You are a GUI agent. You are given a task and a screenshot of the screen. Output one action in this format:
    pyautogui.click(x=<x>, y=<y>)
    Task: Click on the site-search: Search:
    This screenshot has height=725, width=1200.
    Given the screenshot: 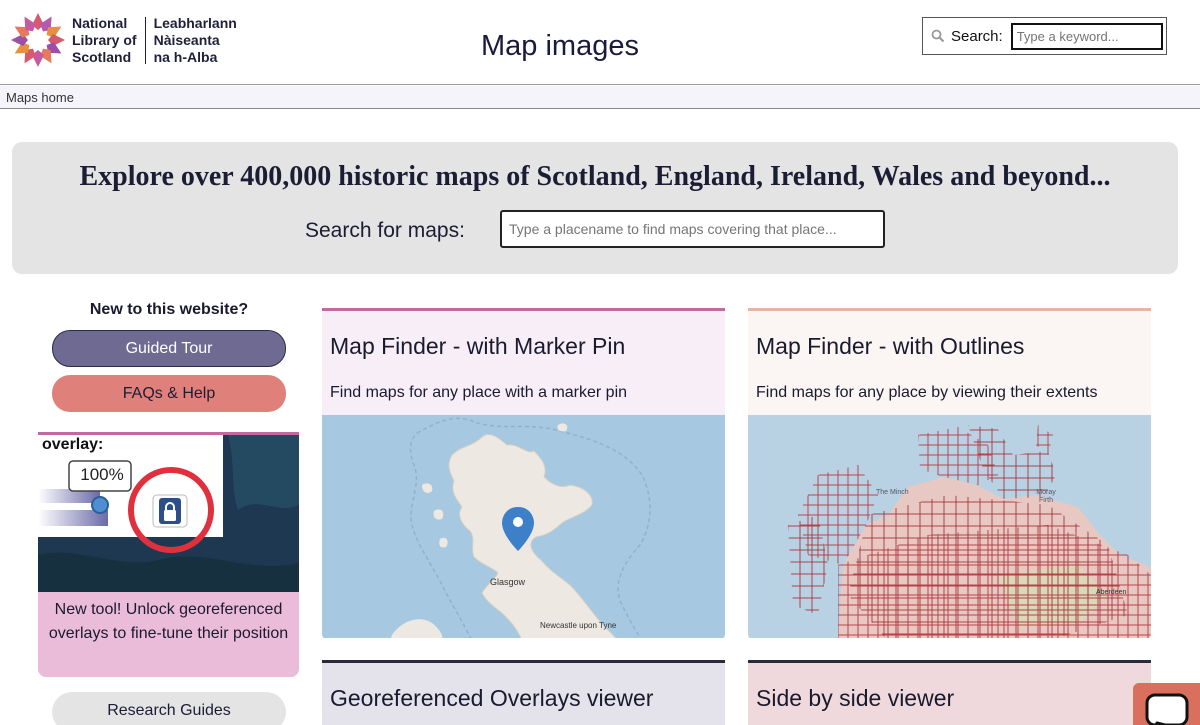 What is the action you would take?
    pyautogui.click(x=1044, y=36)
    